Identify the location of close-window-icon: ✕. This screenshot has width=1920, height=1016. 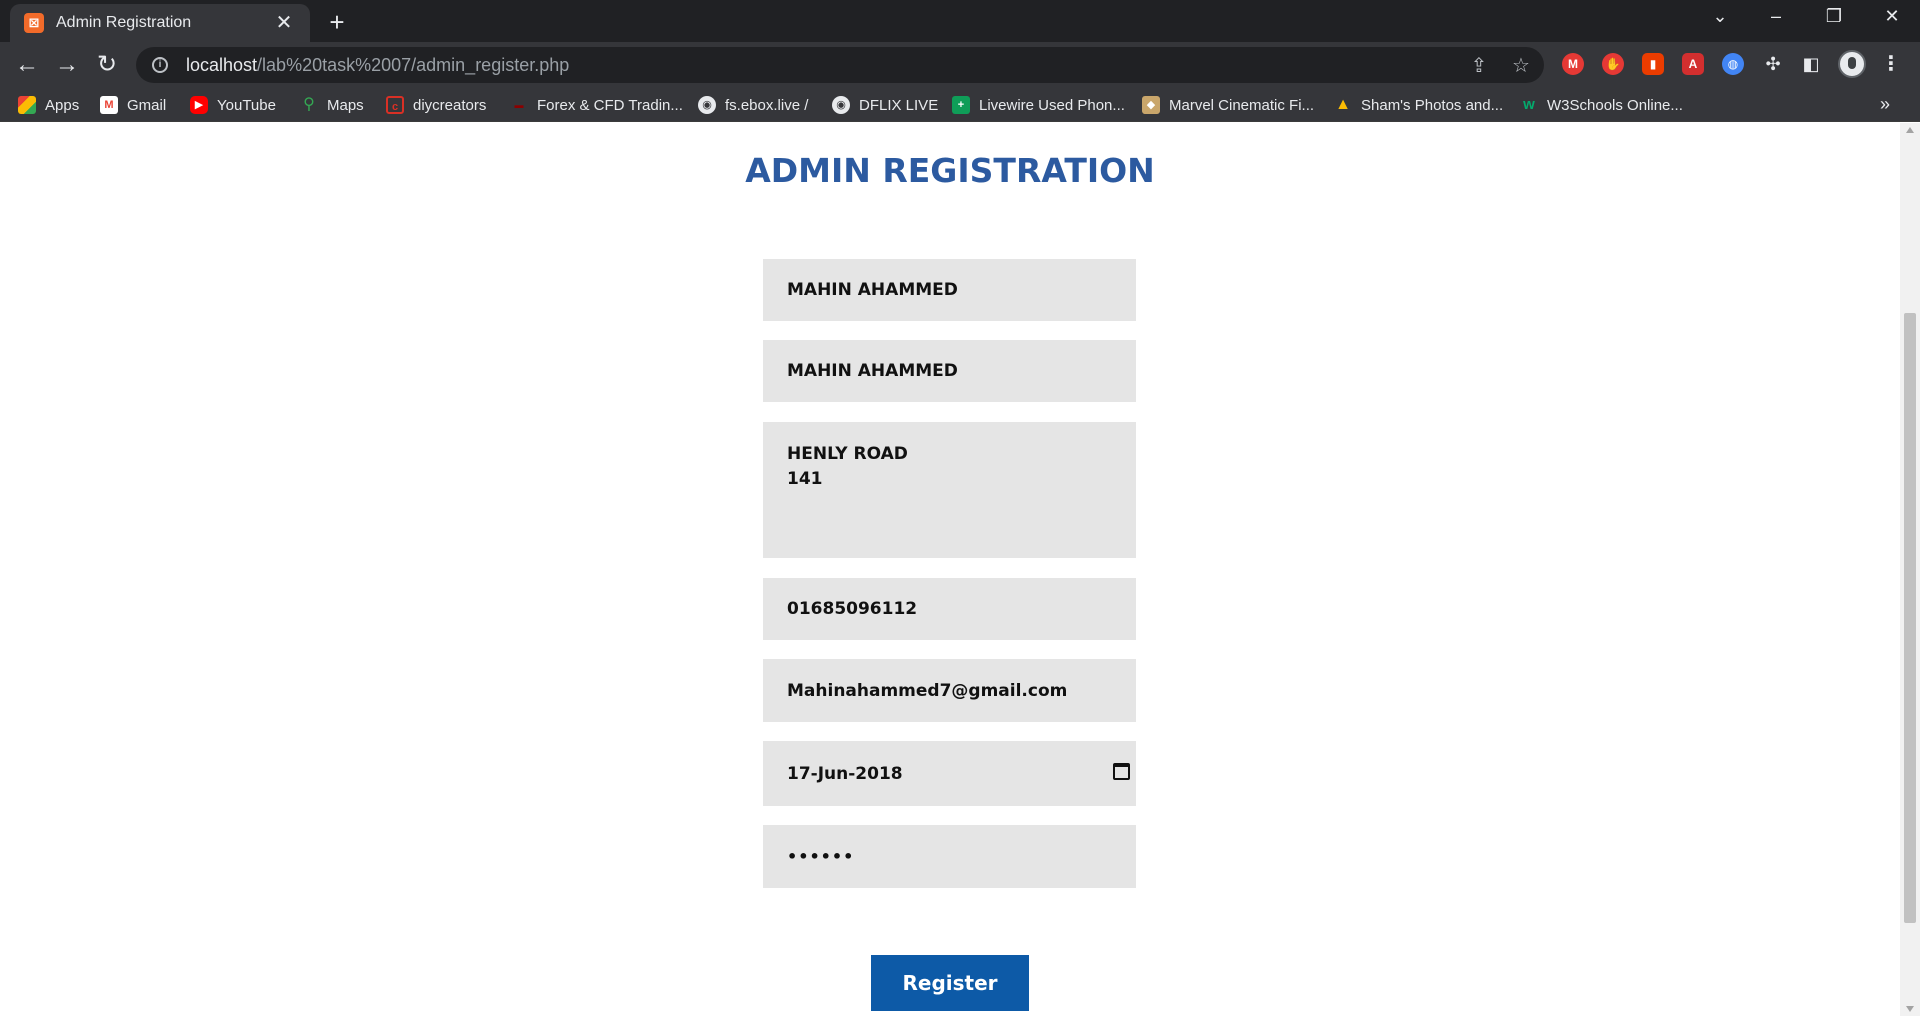
(1892, 16).